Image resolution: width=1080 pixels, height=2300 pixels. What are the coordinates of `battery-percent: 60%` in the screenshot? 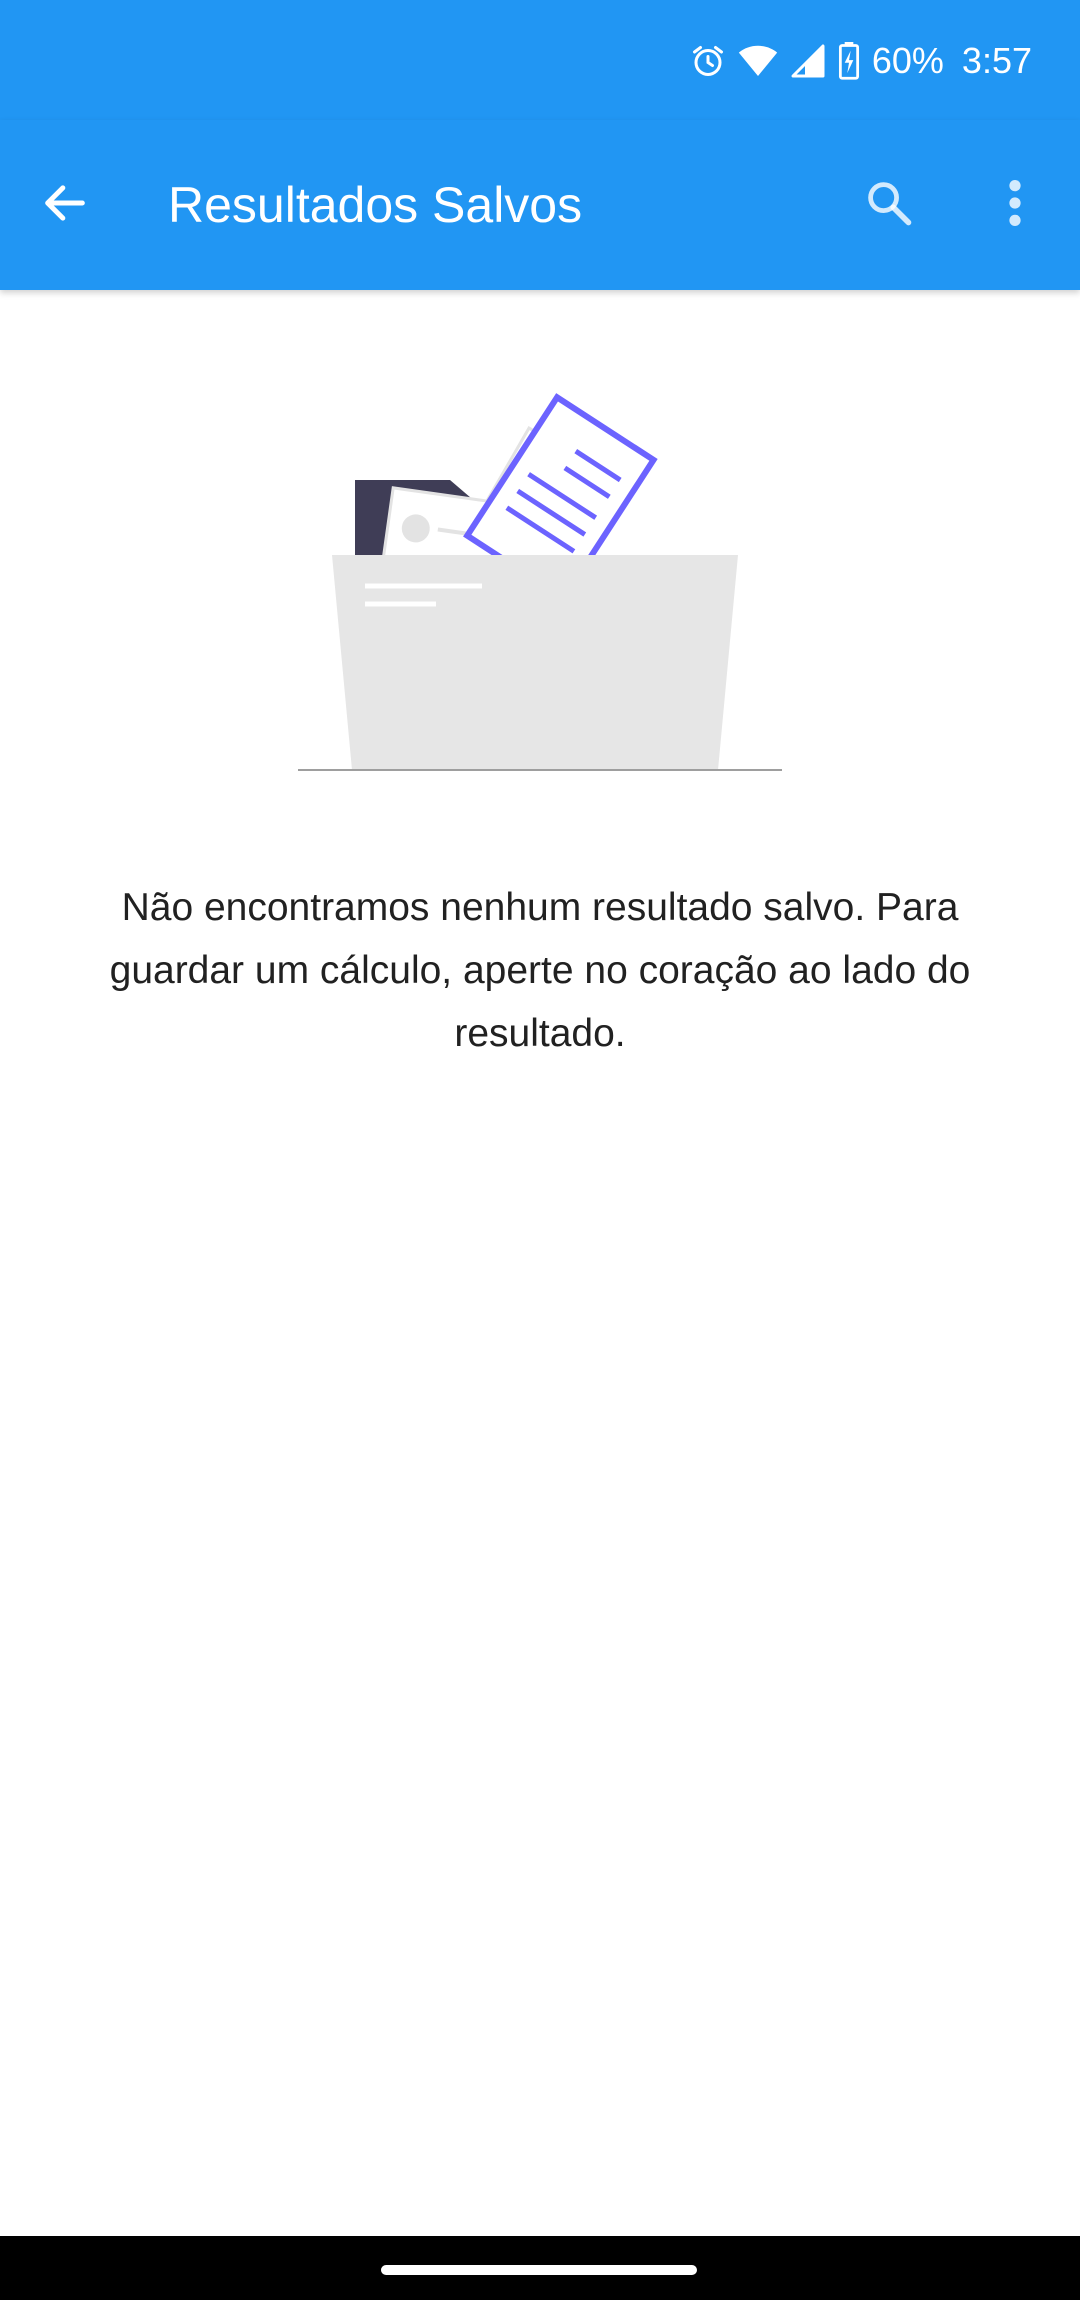 It's located at (907, 60).